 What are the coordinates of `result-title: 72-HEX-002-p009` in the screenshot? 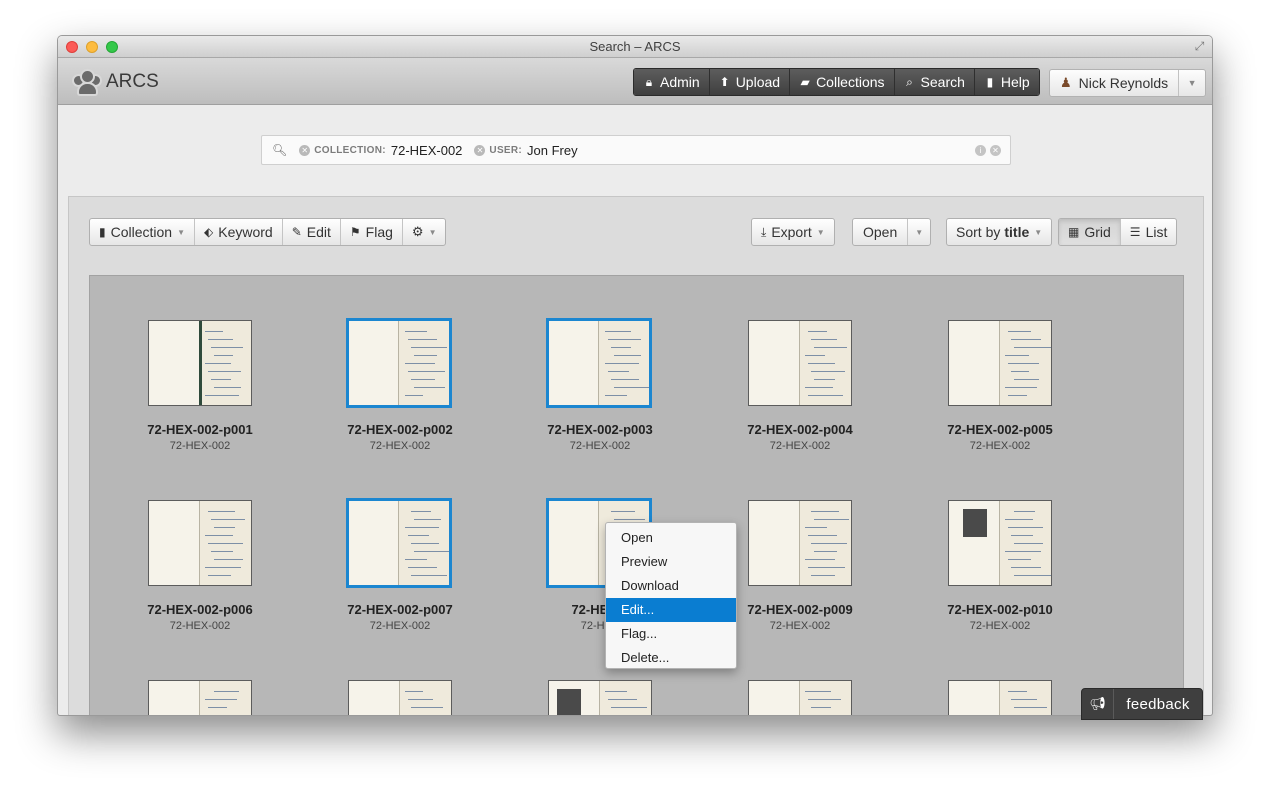 It's located at (800, 609).